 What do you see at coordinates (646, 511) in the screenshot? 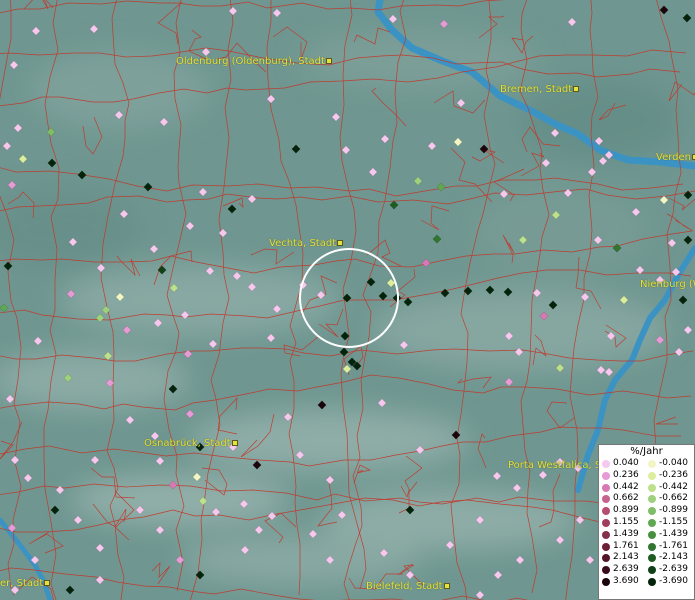
I see `legend-row: 0.899 -0.899` at bounding box center [646, 511].